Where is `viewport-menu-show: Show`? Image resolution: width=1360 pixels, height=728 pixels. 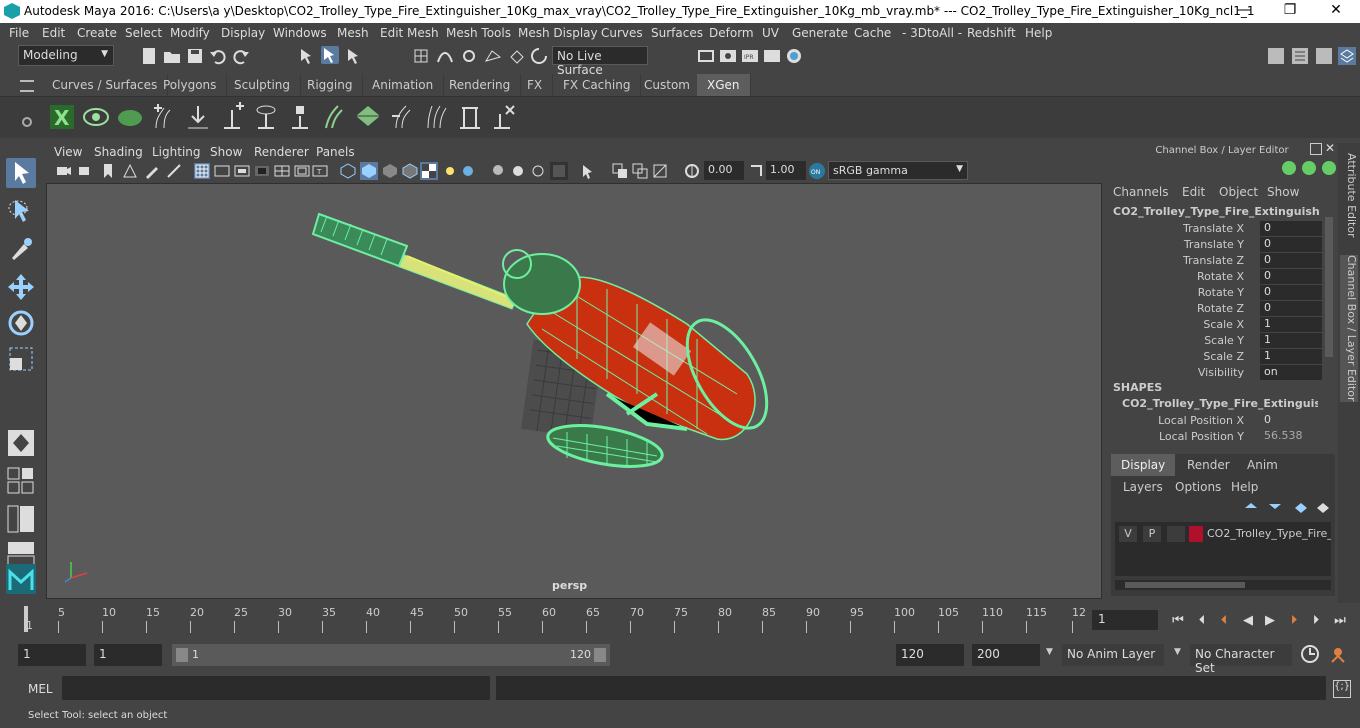 viewport-menu-show: Show is located at coordinates (226, 152).